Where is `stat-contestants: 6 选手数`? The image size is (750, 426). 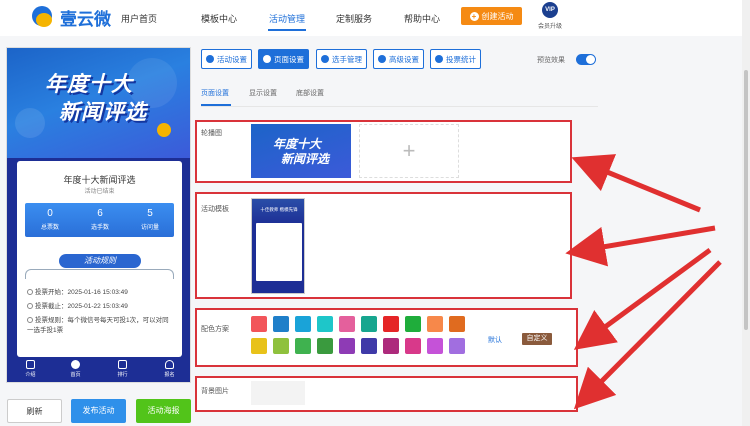
stat-contestants: 6 选手数 is located at coordinates (99, 219).